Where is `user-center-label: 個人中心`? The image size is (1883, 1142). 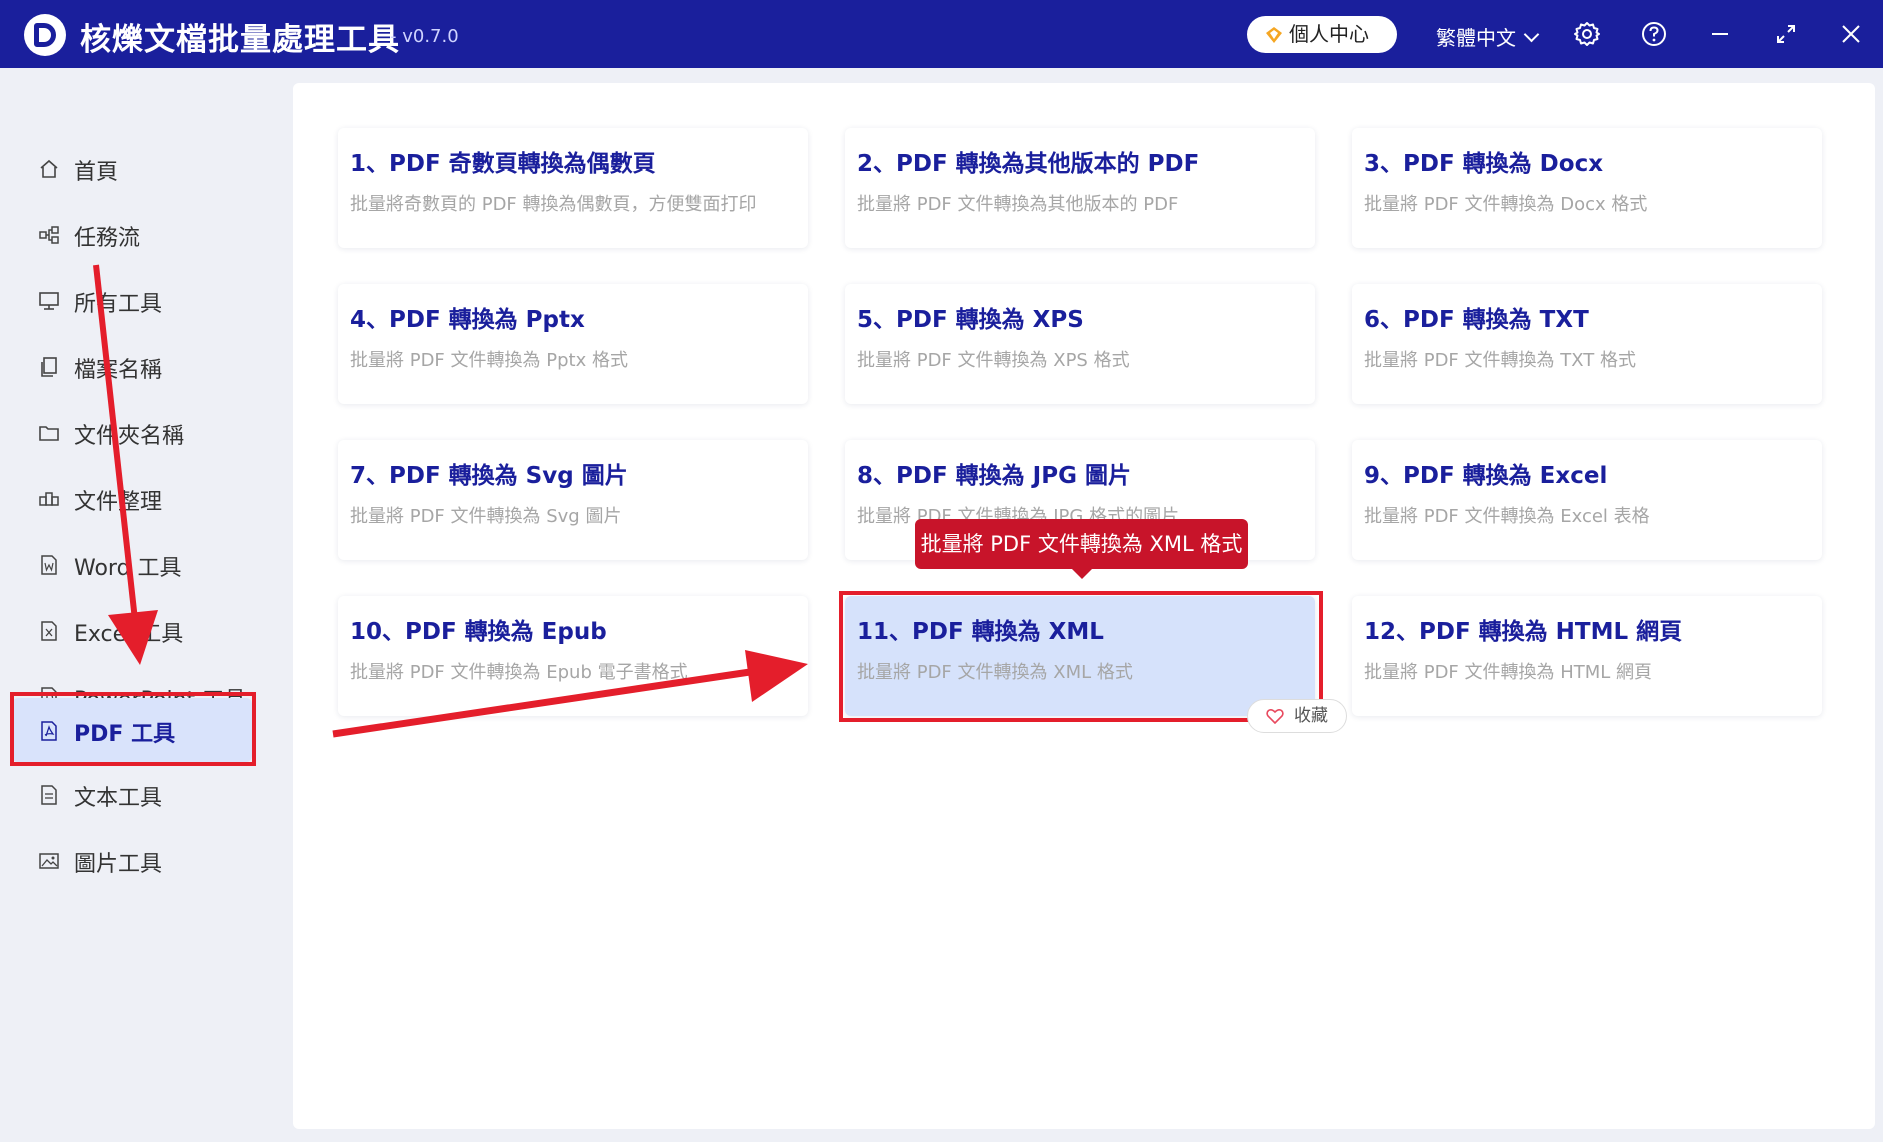 user-center-label: 個人中心 is located at coordinates (1329, 34).